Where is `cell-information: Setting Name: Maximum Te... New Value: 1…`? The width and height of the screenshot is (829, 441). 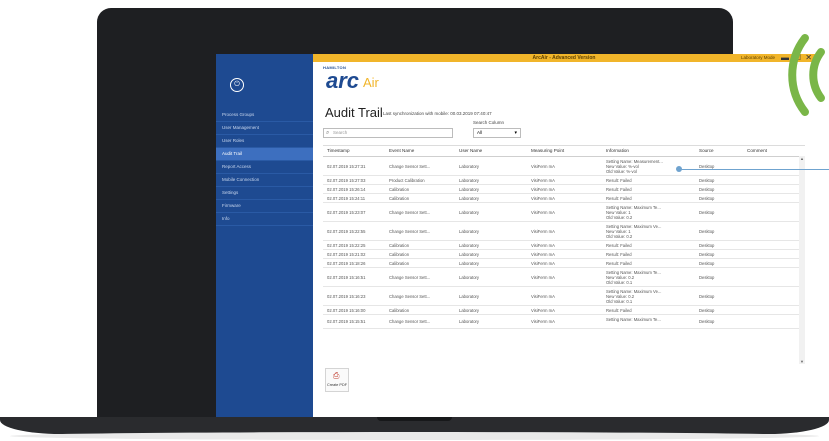
cell-information: Setting Name: Maximum Te... New Value: 1… is located at coordinates (633, 212).